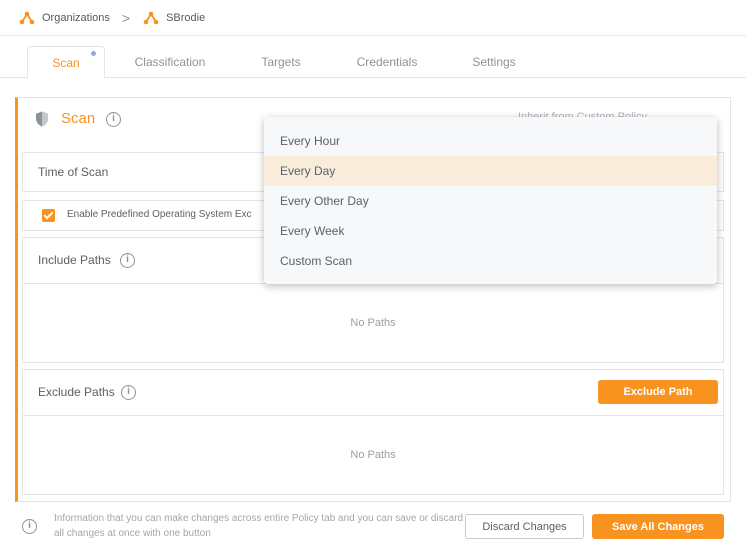  What do you see at coordinates (74, 260) in the screenshot?
I see `include-paths-label: Include Paths` at bounding box center [74, 260].